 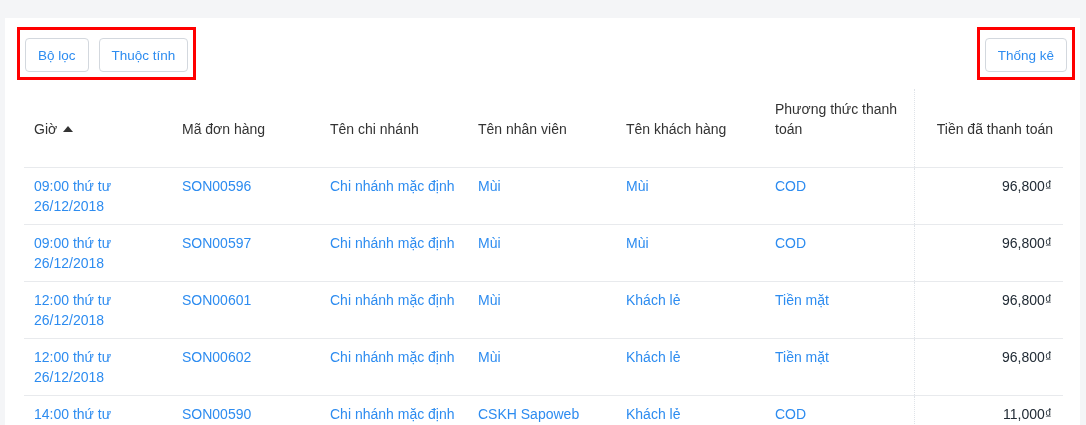 I want to click on column-header: Tên nhân viên, so click(x=542, y=129).